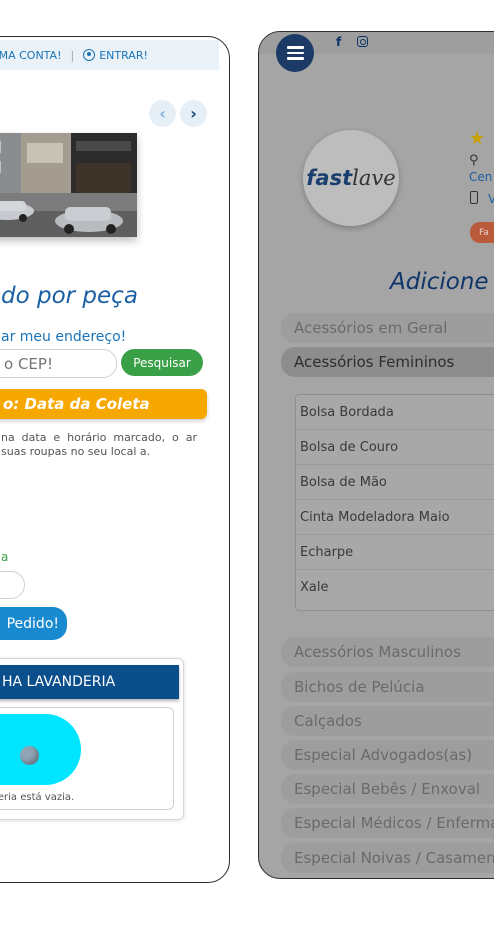  Describe the element at coordinates (387, 858) in the screenshot. I see `category-special-brides: Especial Noivas / Casamento` at that location.